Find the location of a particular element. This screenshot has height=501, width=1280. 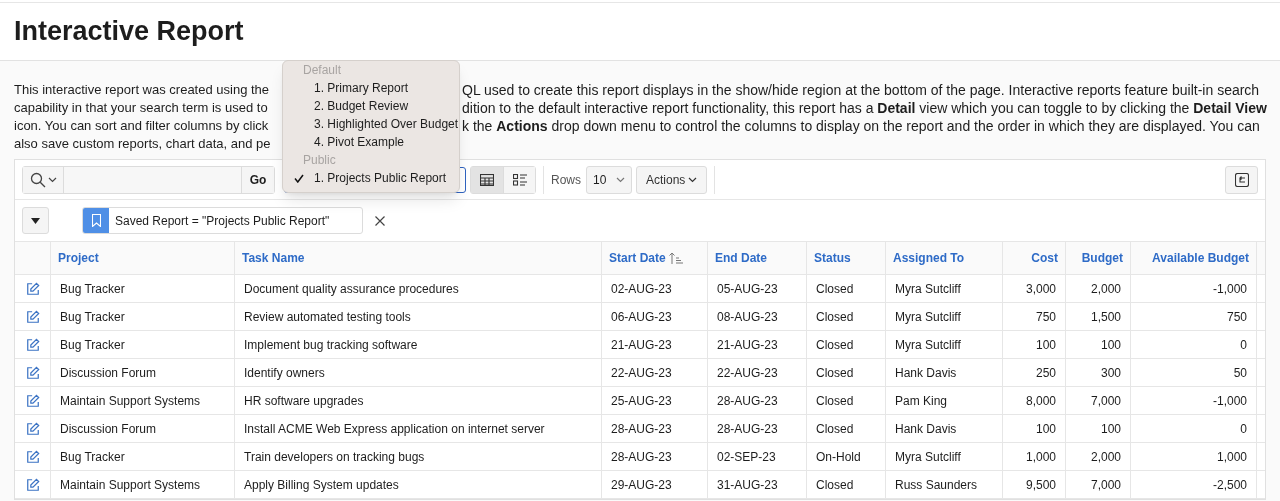

table-cell-text: Pam King is located at coordinates (921, 401).